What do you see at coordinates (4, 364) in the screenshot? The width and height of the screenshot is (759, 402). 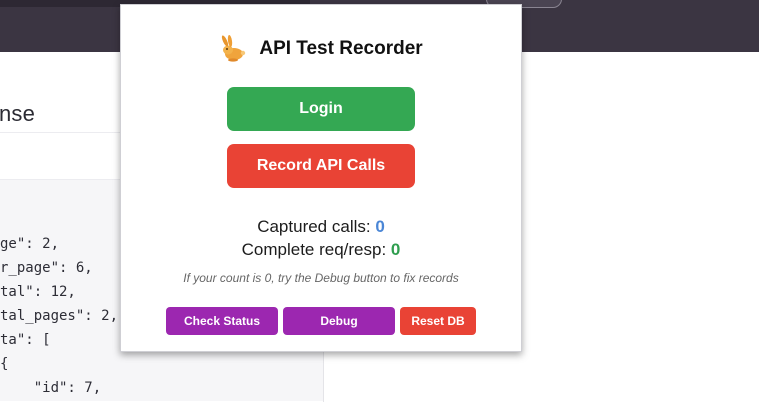 I see `code-line: {` at bounding box center [4, 364].